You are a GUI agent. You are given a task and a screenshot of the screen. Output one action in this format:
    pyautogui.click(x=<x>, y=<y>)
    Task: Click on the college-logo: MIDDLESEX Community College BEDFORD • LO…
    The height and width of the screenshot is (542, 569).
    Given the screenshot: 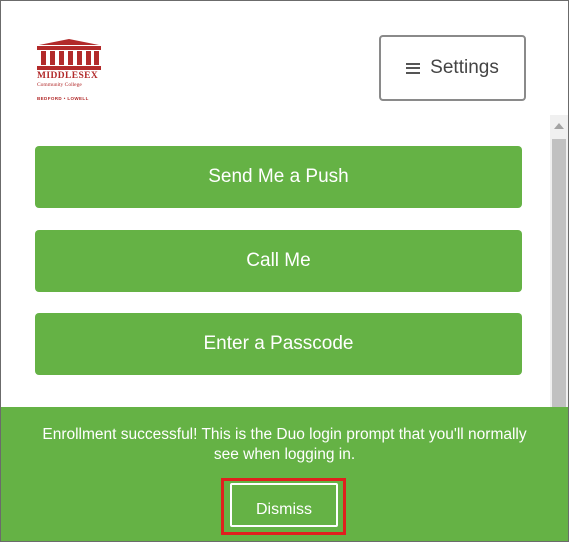 What is the action you would take?
    pyautogui.click(x=81, y=75)
    